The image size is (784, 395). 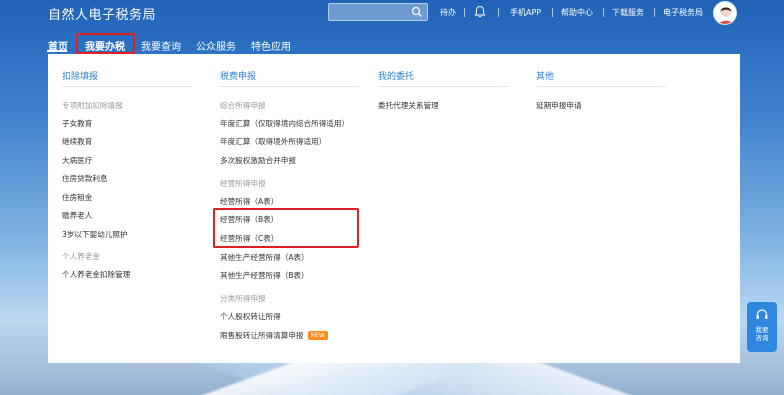 What do you see at coordinates (284, 123) in the screenshot?
I see `menu-item-annual-settlement-domestic: 年度汇算（仅取得境内综合所得适用）` at bounding box center [284, 123].